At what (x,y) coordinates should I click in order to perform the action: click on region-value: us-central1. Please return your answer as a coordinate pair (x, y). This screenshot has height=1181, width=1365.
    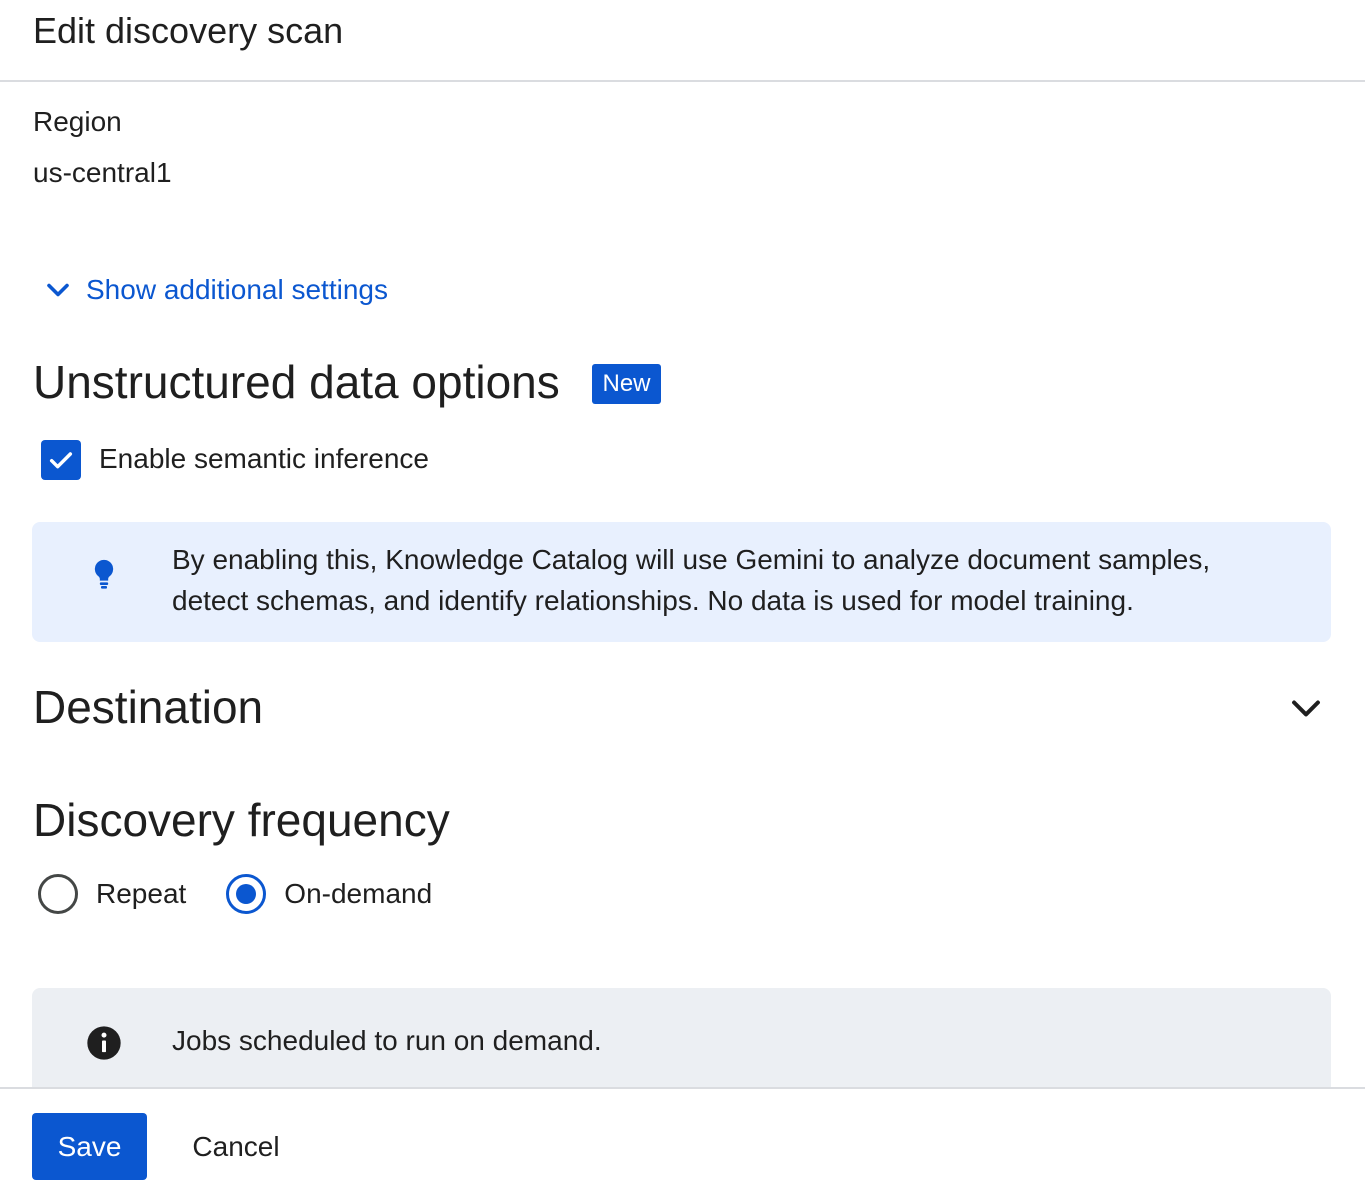
    Looking at the image, I should click on (102, 172).